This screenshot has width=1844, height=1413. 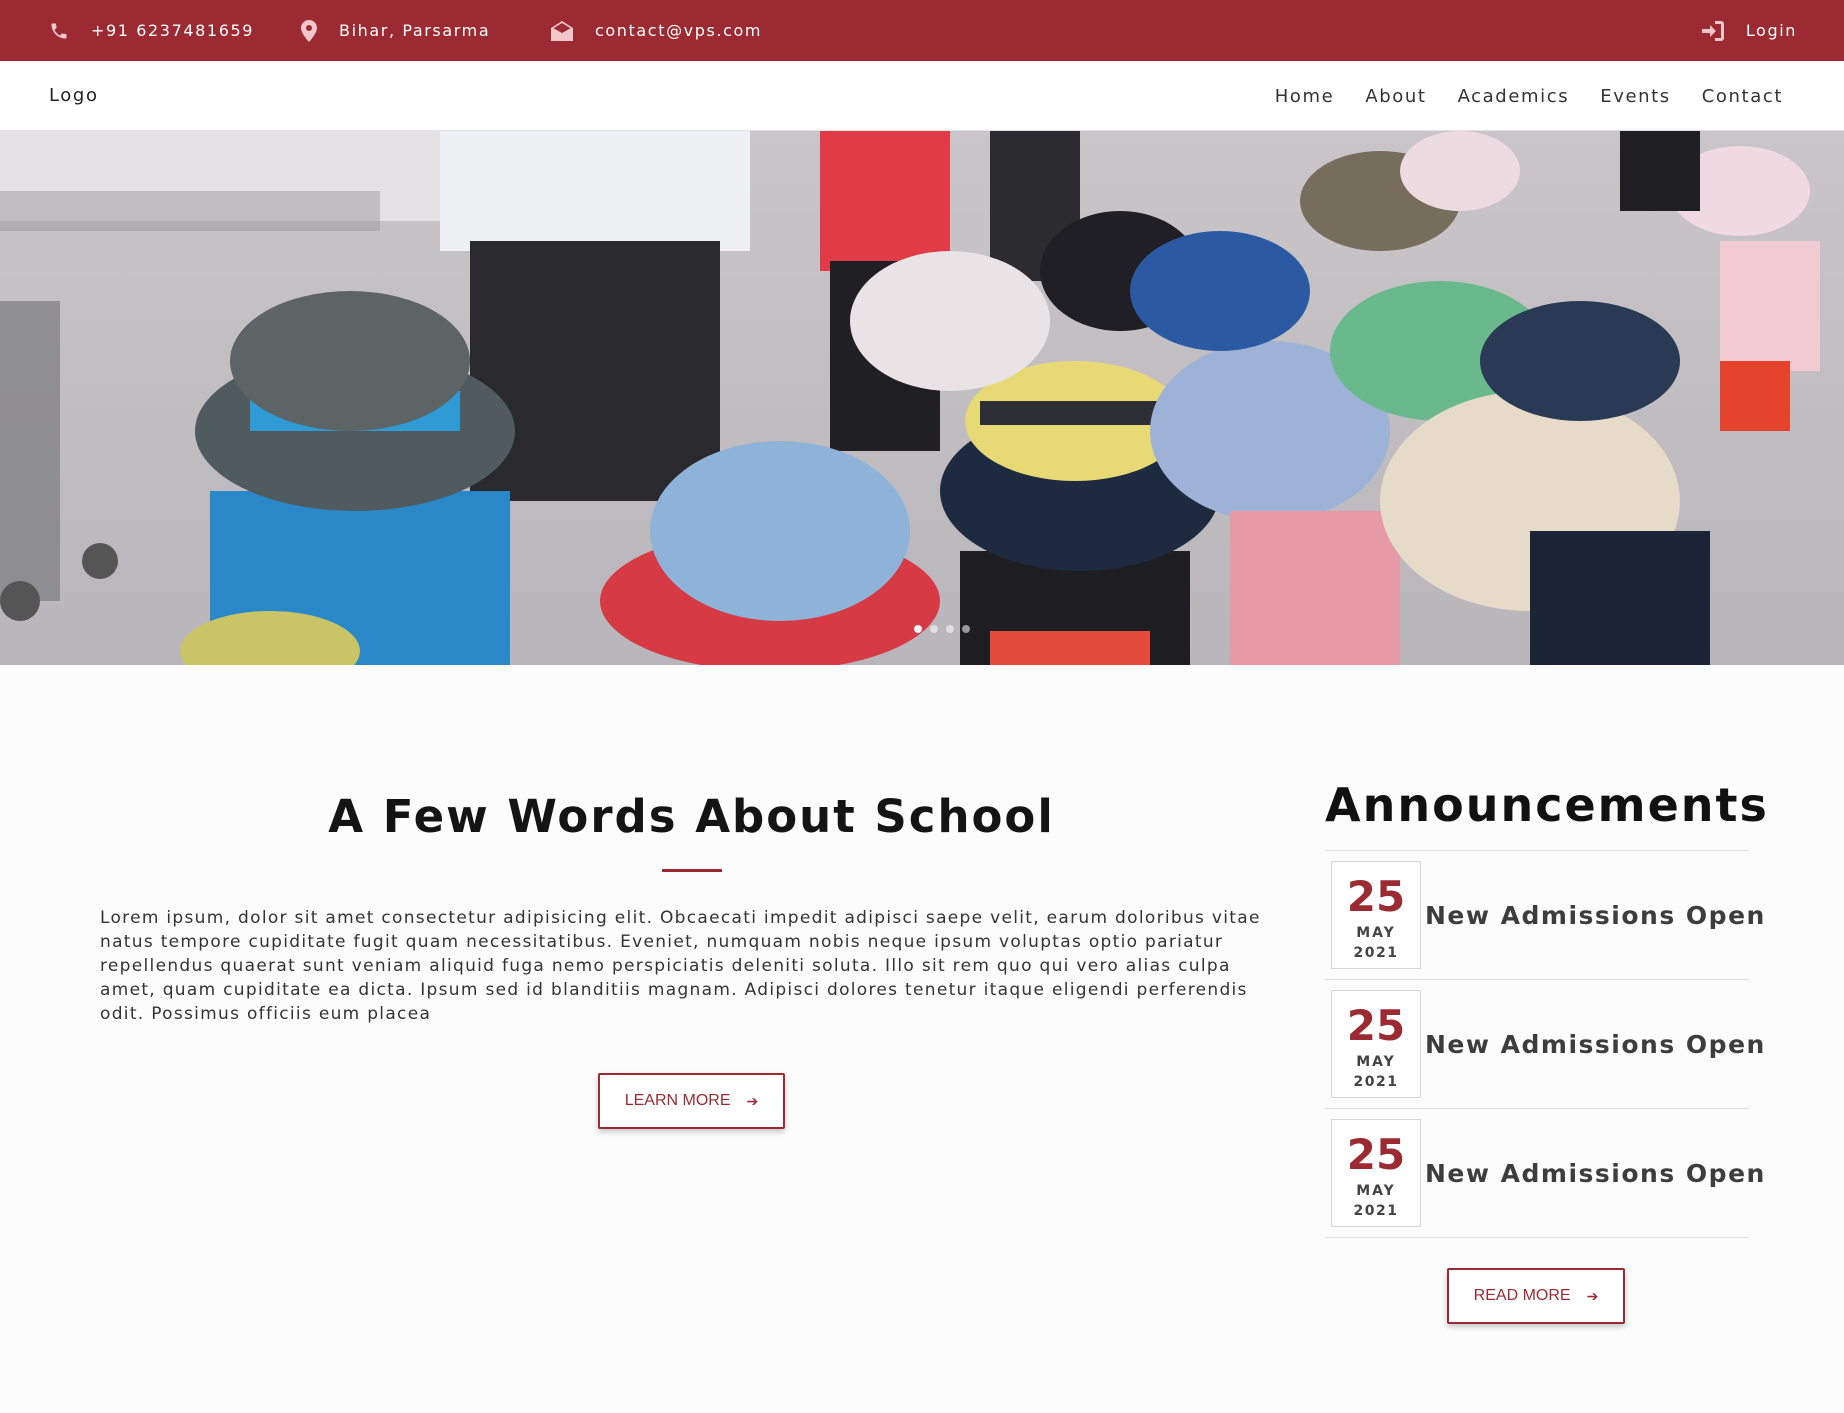 I want to click on phone-icon, so click(x=59, y=30).